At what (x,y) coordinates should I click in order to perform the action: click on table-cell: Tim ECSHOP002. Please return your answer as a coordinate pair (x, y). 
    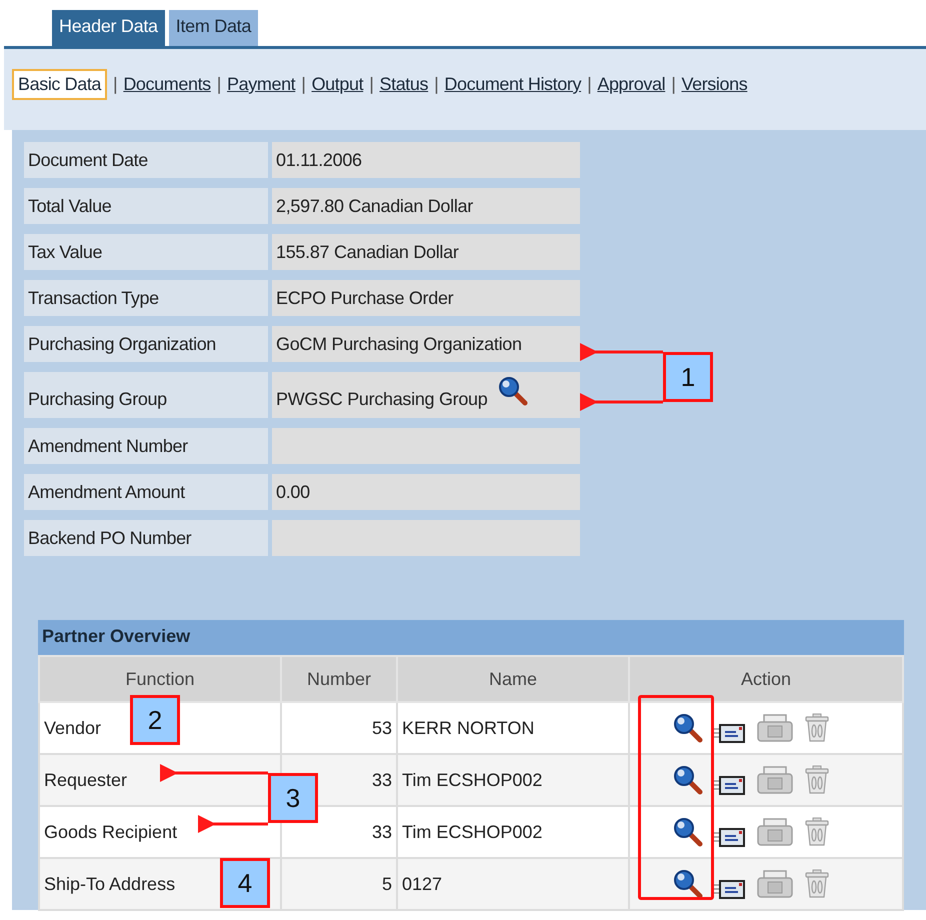
    Looking at the image, I should click on (513, 780).